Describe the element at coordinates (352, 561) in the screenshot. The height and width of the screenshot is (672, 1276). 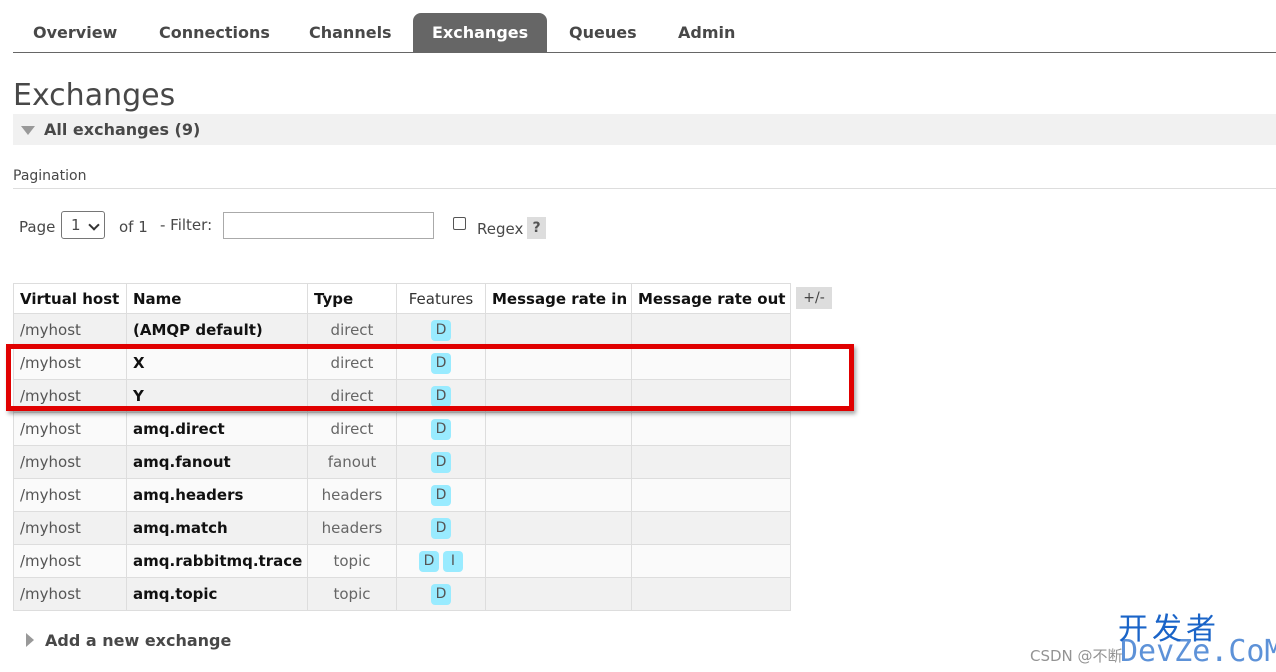
I see `type-cell: topic` at that location.